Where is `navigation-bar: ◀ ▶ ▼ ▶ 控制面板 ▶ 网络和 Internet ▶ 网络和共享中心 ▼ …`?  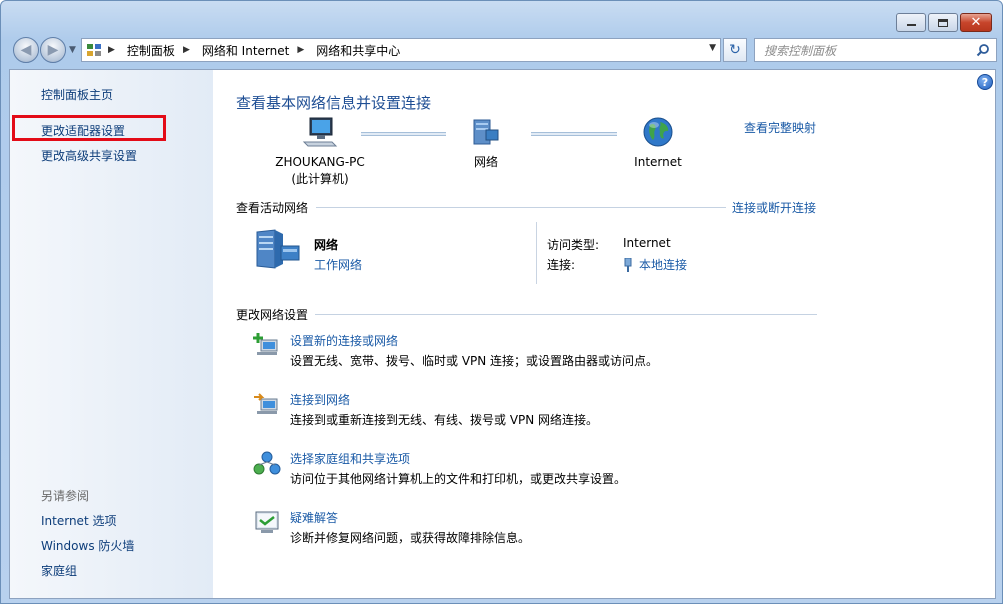
navigation-bar: ◀ ▶ ▼ ▶ 控制面板 ▶ 网络和 Internet ▶ 网络和共享中心 ▼ … is located at coordinates (504, 50).